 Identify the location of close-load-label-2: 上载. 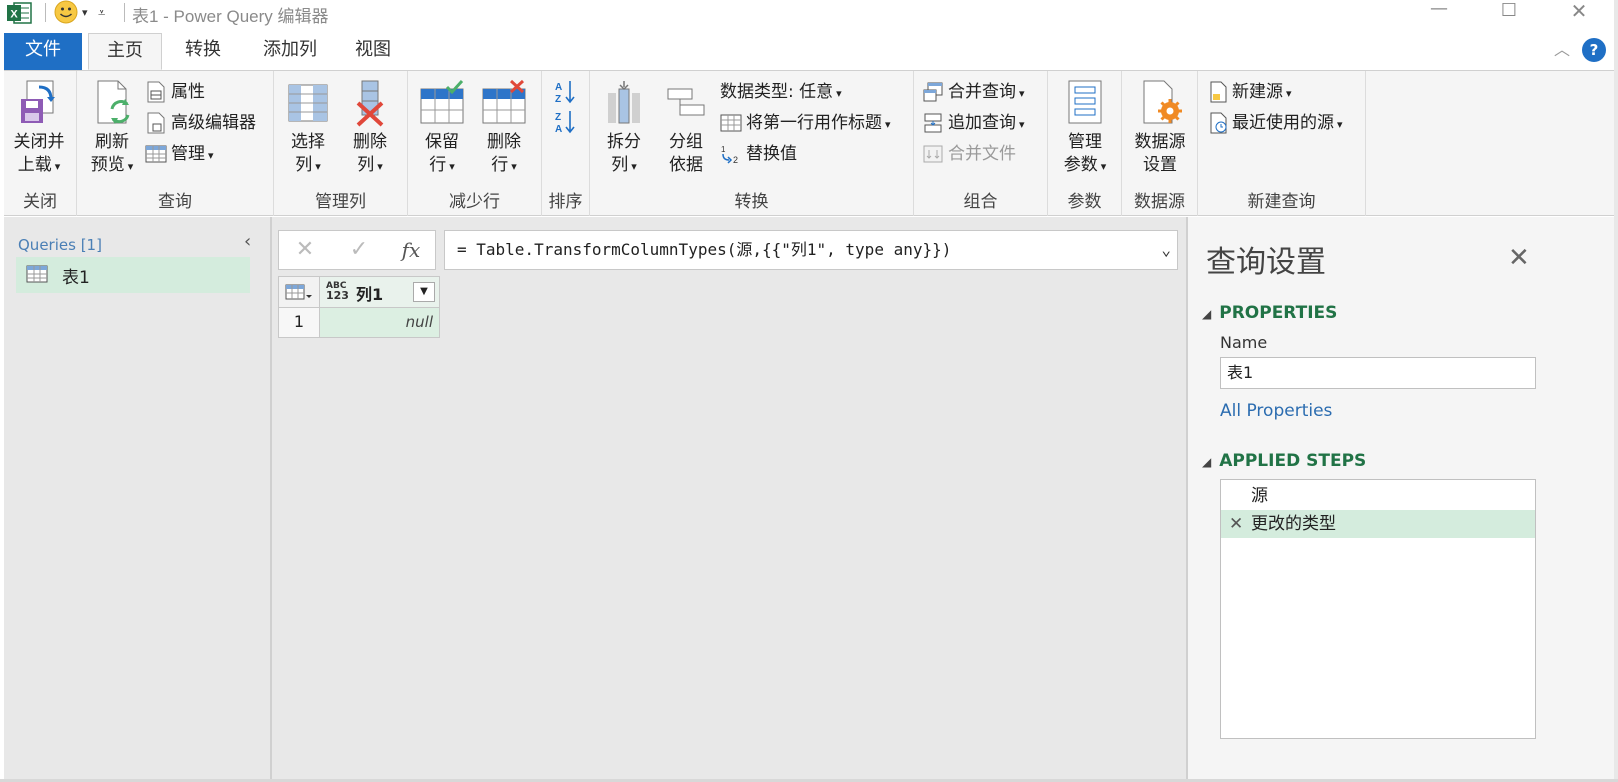
(34, 165).